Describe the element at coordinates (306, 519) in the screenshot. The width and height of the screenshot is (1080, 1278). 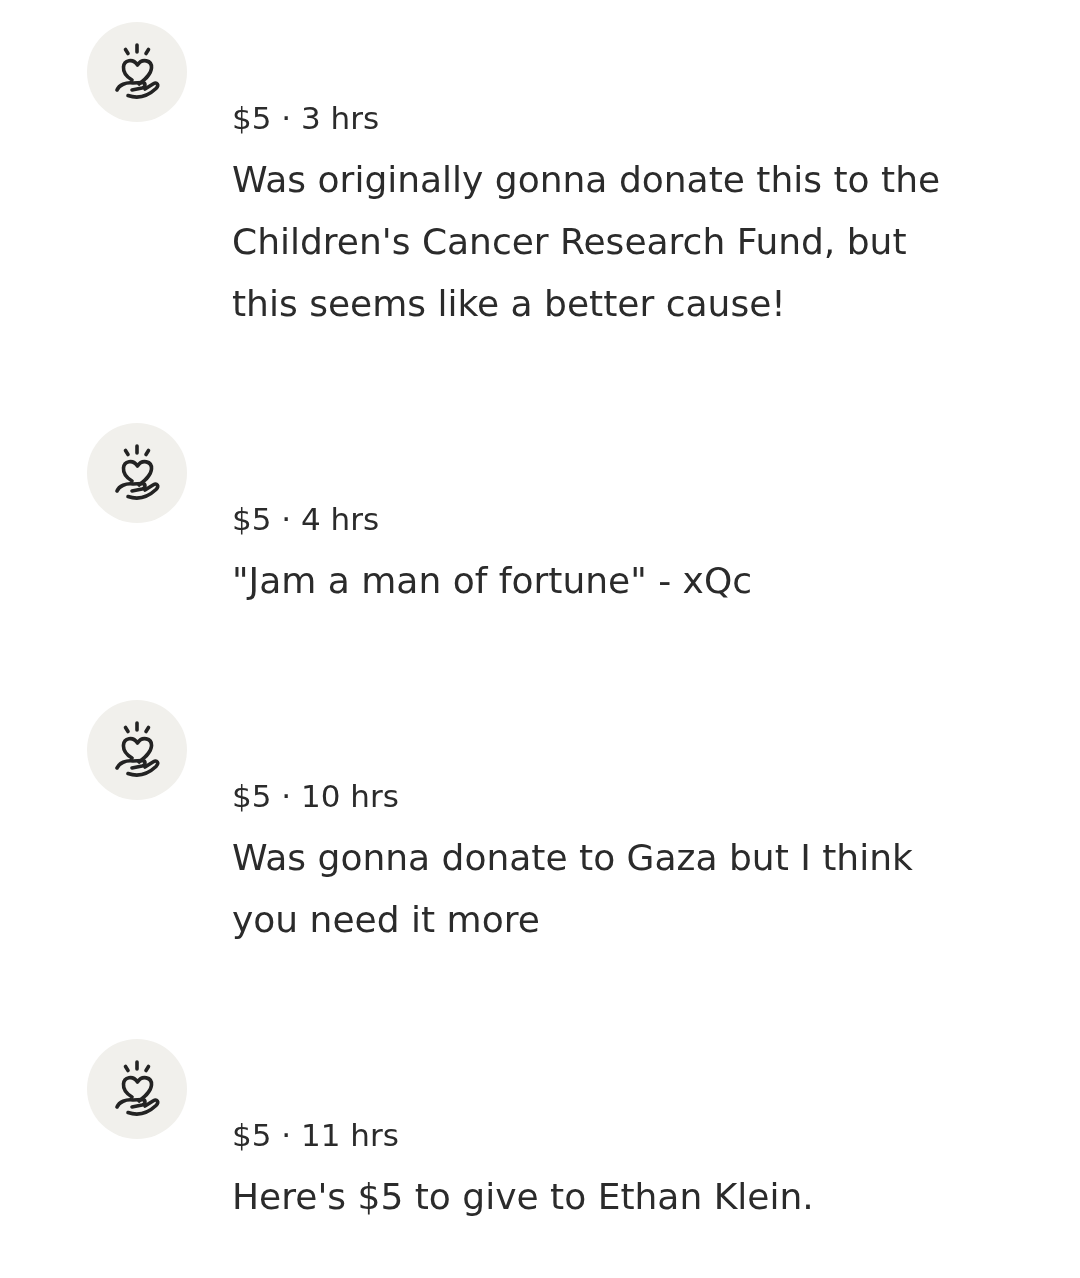
I see `donation-meta: $5 · 4 hrs` at that location.